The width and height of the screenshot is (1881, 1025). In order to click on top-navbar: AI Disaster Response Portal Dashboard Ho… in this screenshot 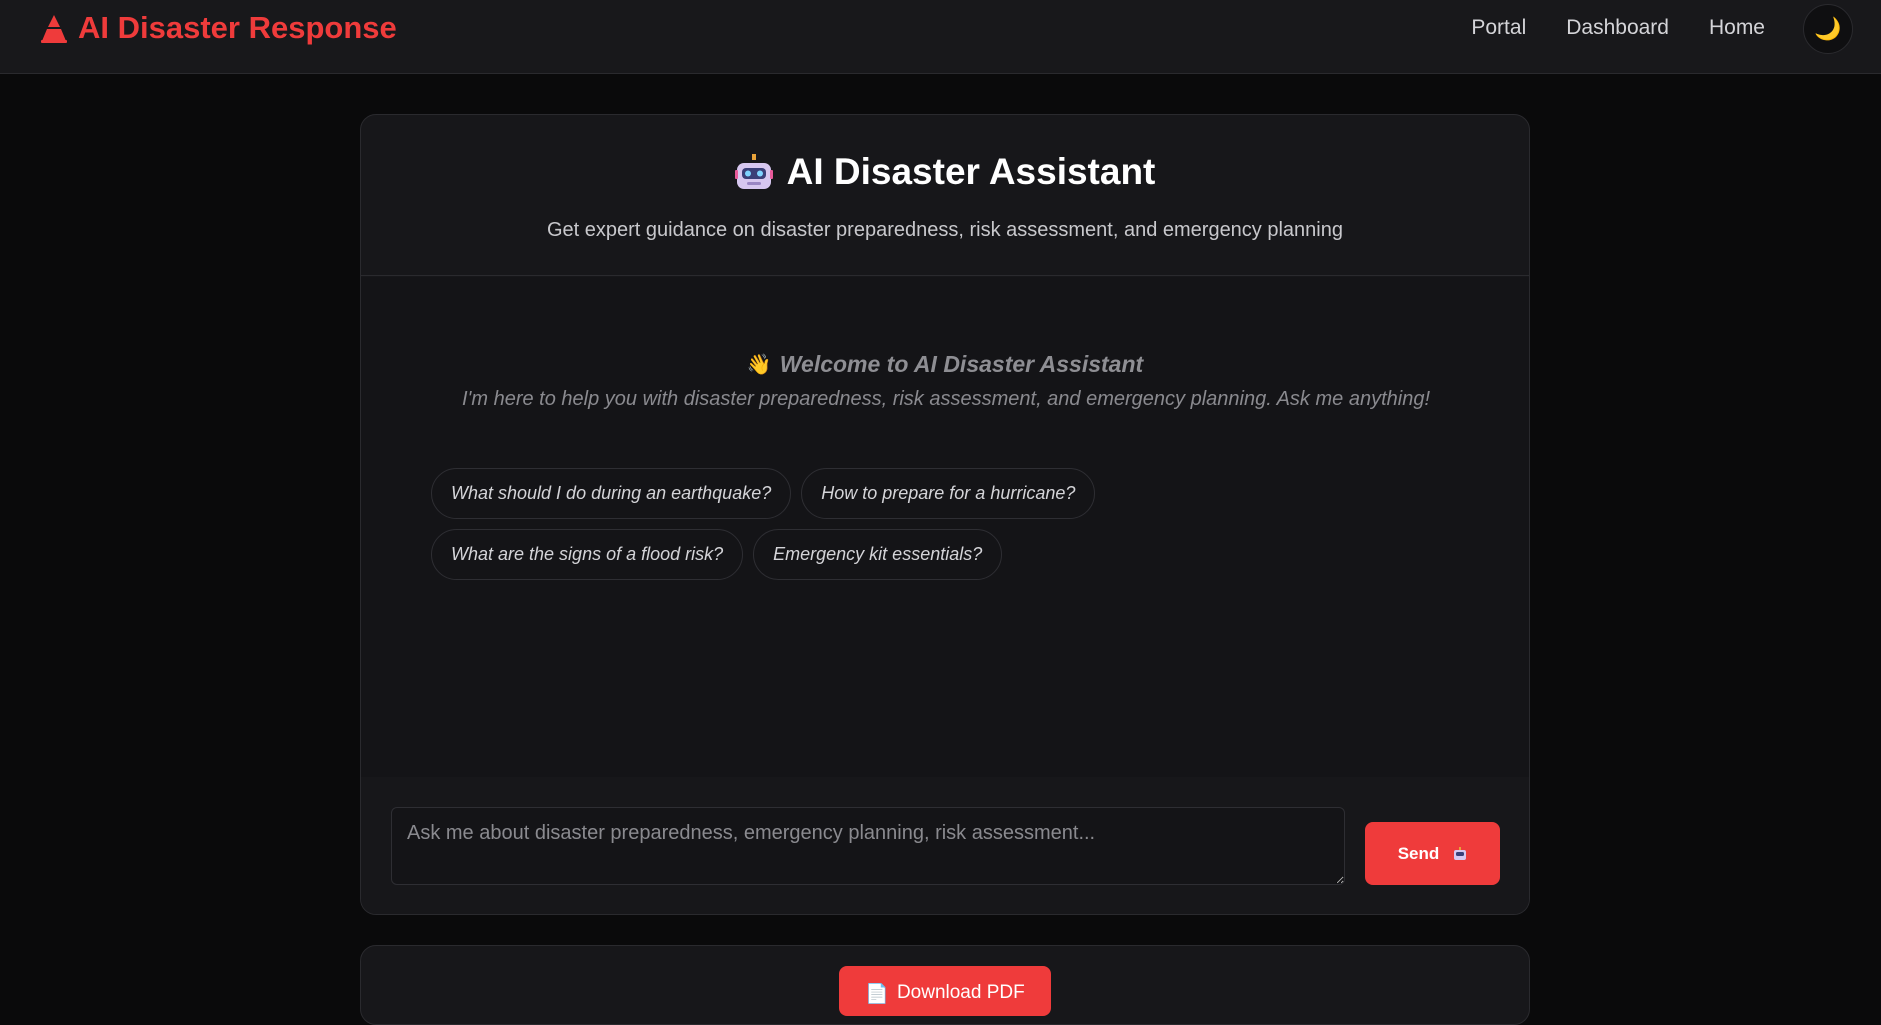, I will do `click(940, 37)`.